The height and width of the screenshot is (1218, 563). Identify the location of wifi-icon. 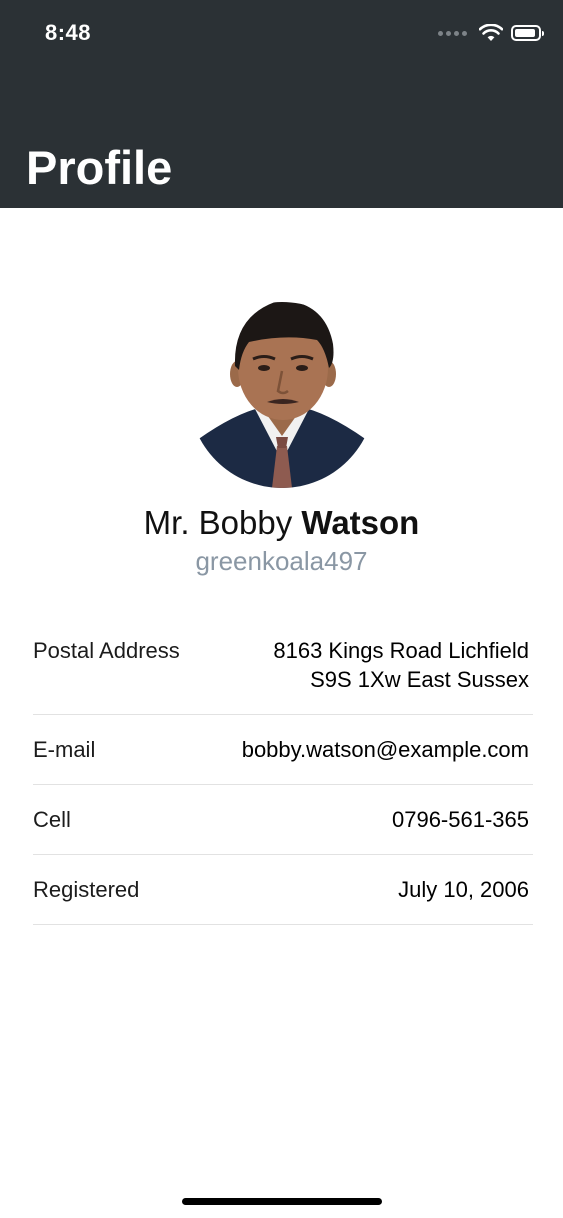
(491, 32).